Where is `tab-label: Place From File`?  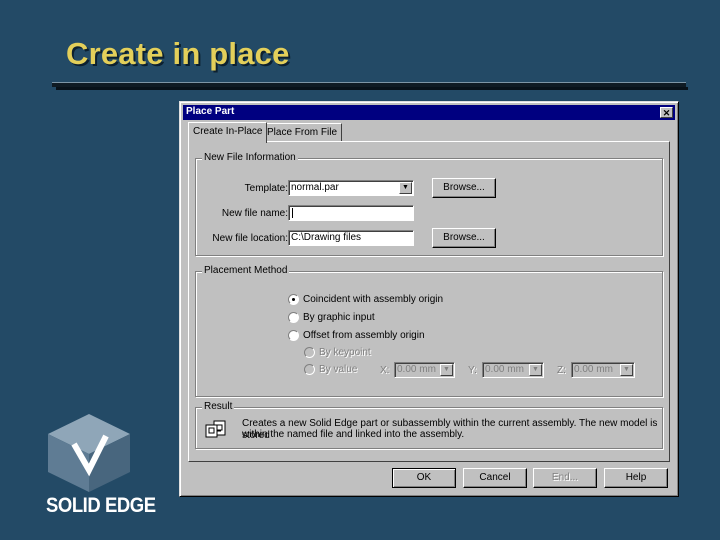 tab-label: Place From File is located at coordinates (302, 132).